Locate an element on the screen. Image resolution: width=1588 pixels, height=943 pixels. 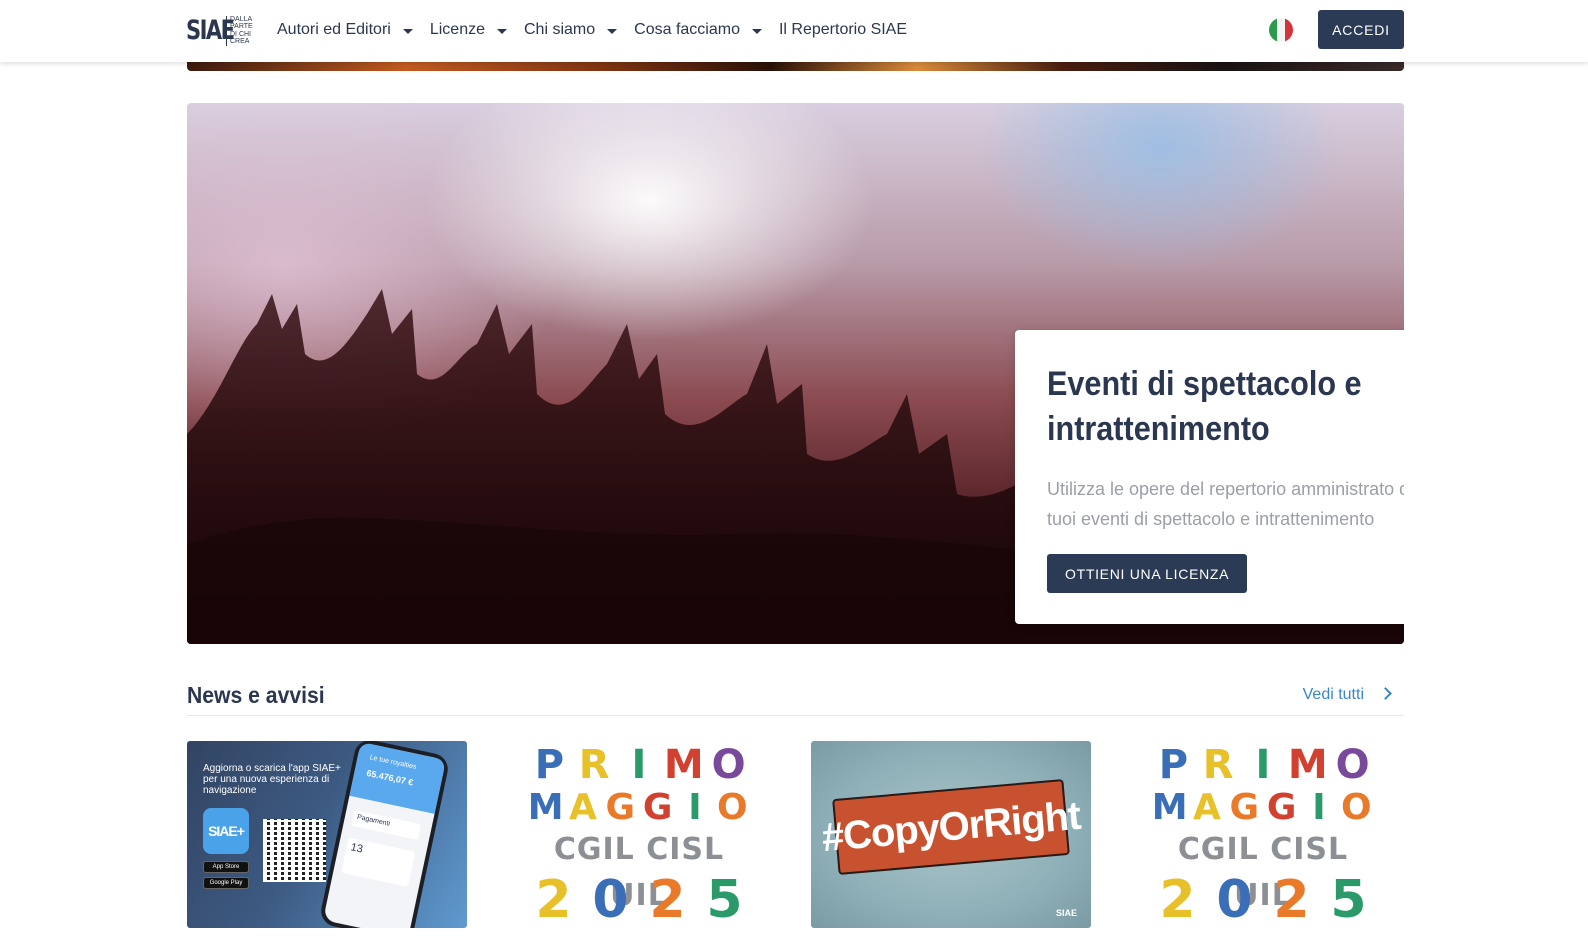
chevron-right-icon is located at coordinates (1385, 693).